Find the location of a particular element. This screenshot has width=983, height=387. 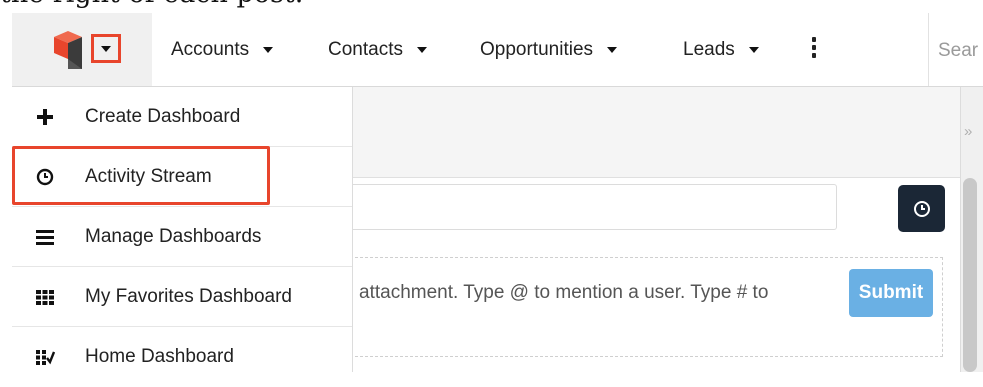

search-divider is located at coordinates (928, 49).